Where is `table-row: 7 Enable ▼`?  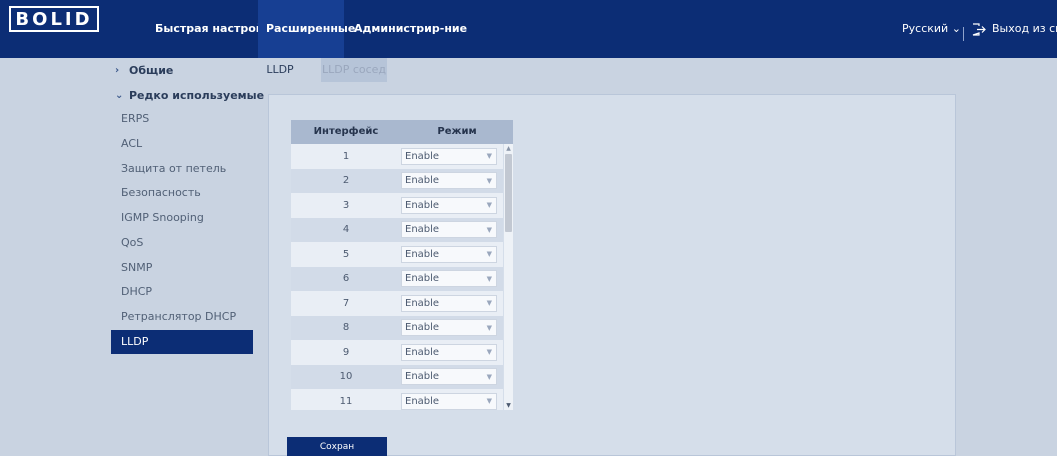
table-row: 7 Enable ▼ is located at coordinates (397, 303).